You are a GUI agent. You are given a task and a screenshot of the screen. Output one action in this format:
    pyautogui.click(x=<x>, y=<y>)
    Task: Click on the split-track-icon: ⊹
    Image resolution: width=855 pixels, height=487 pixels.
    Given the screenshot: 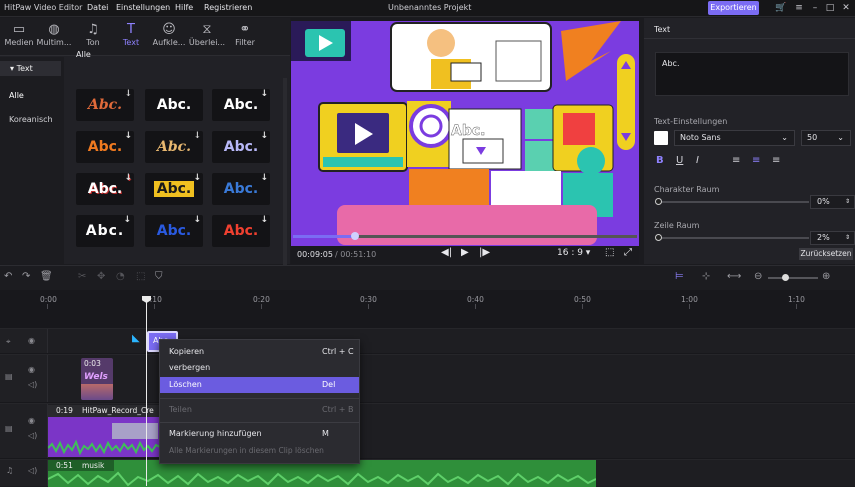 What is the action you would take?
    pyautogui.click(x=706, y=276)
    